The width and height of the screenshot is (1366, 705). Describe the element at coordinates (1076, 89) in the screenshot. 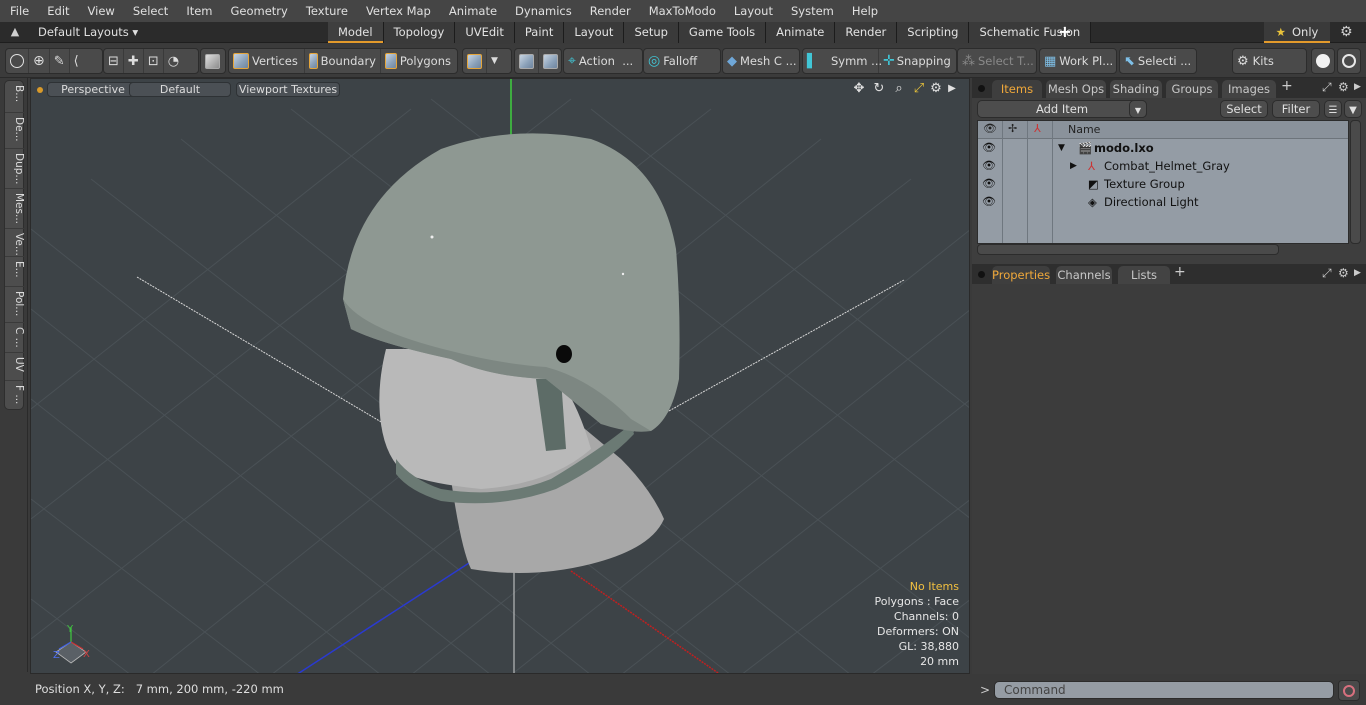

I see `tab-mesh-ops: Mesh Ops` at that location.